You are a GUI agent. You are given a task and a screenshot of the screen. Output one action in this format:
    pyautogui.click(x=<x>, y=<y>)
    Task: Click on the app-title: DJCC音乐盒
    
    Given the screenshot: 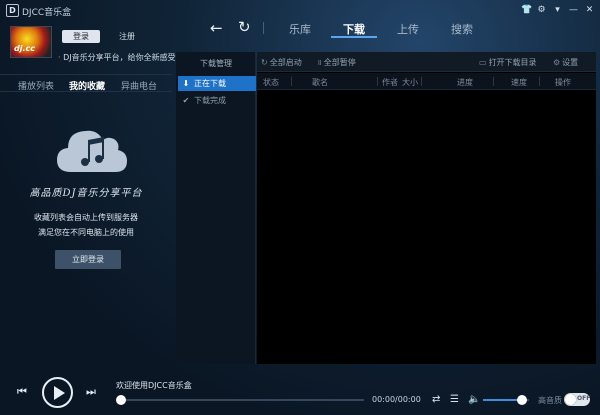 What is the action you would take?
    pyautogui.click(x=47, y=13)
    